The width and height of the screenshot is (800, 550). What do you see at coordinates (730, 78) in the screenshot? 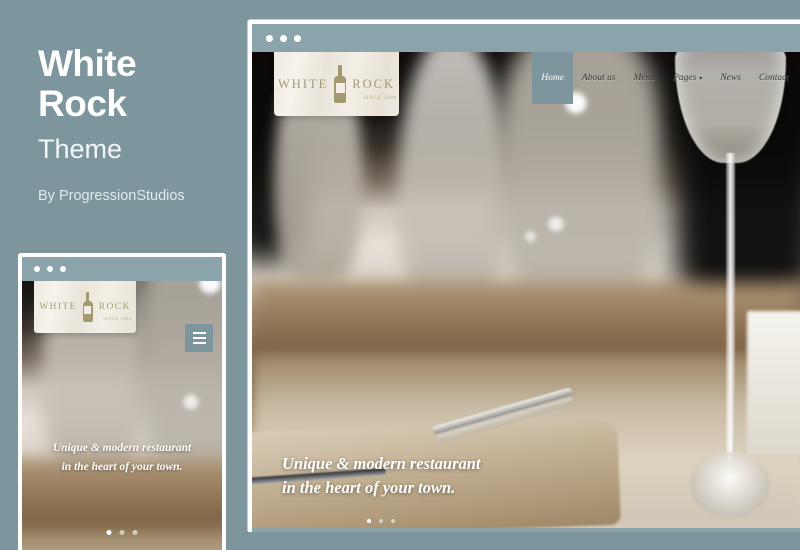
I see `nav-item-news: News` at bounding box center [730, 78].